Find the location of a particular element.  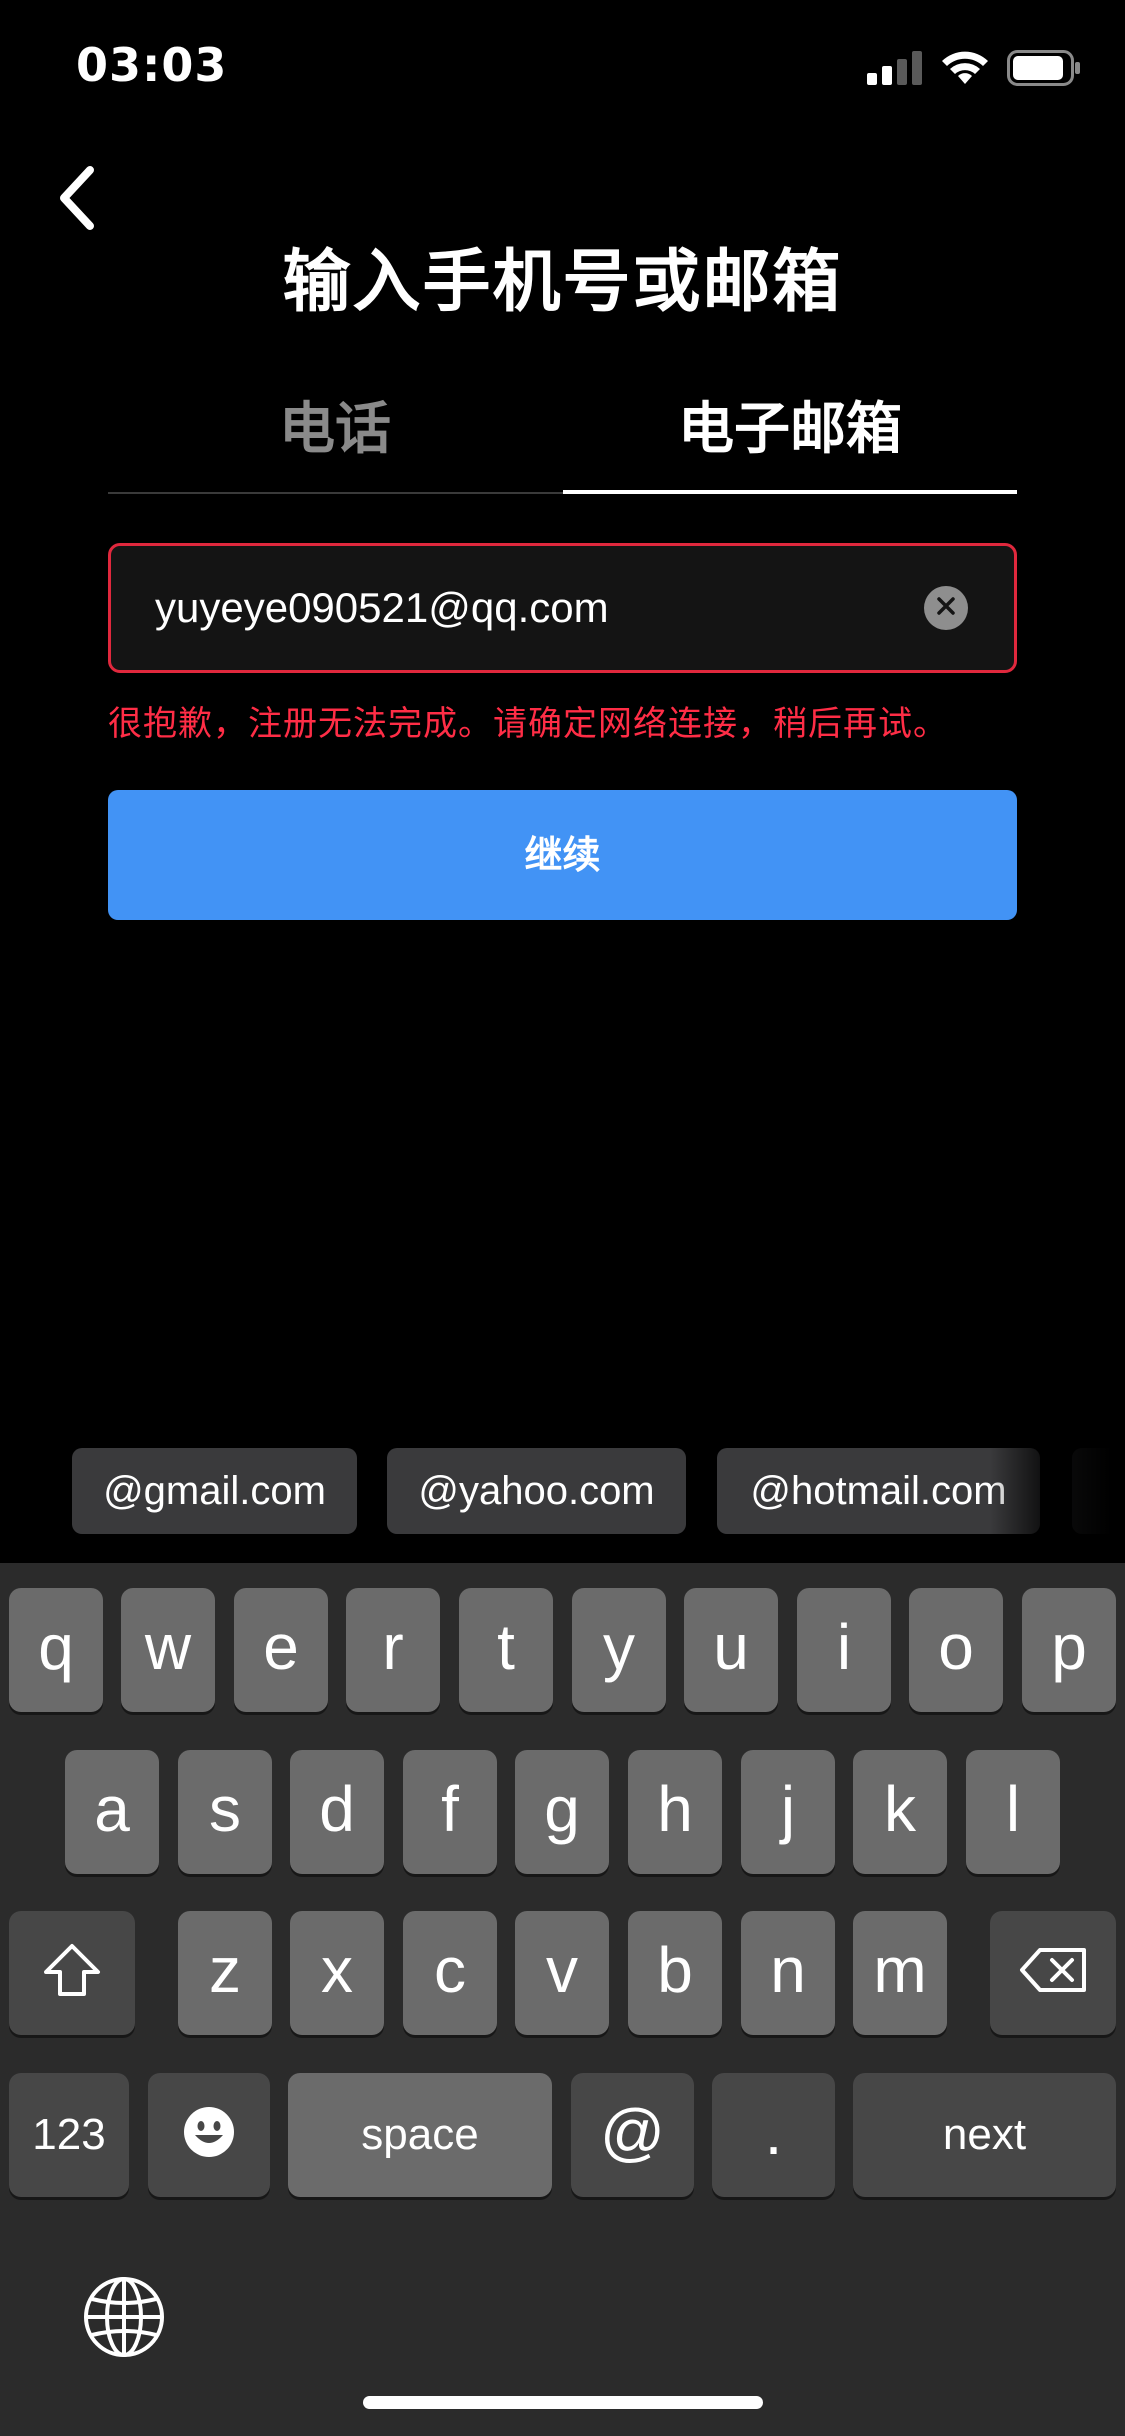

wifi-icon is located at coordinates (965, 70).